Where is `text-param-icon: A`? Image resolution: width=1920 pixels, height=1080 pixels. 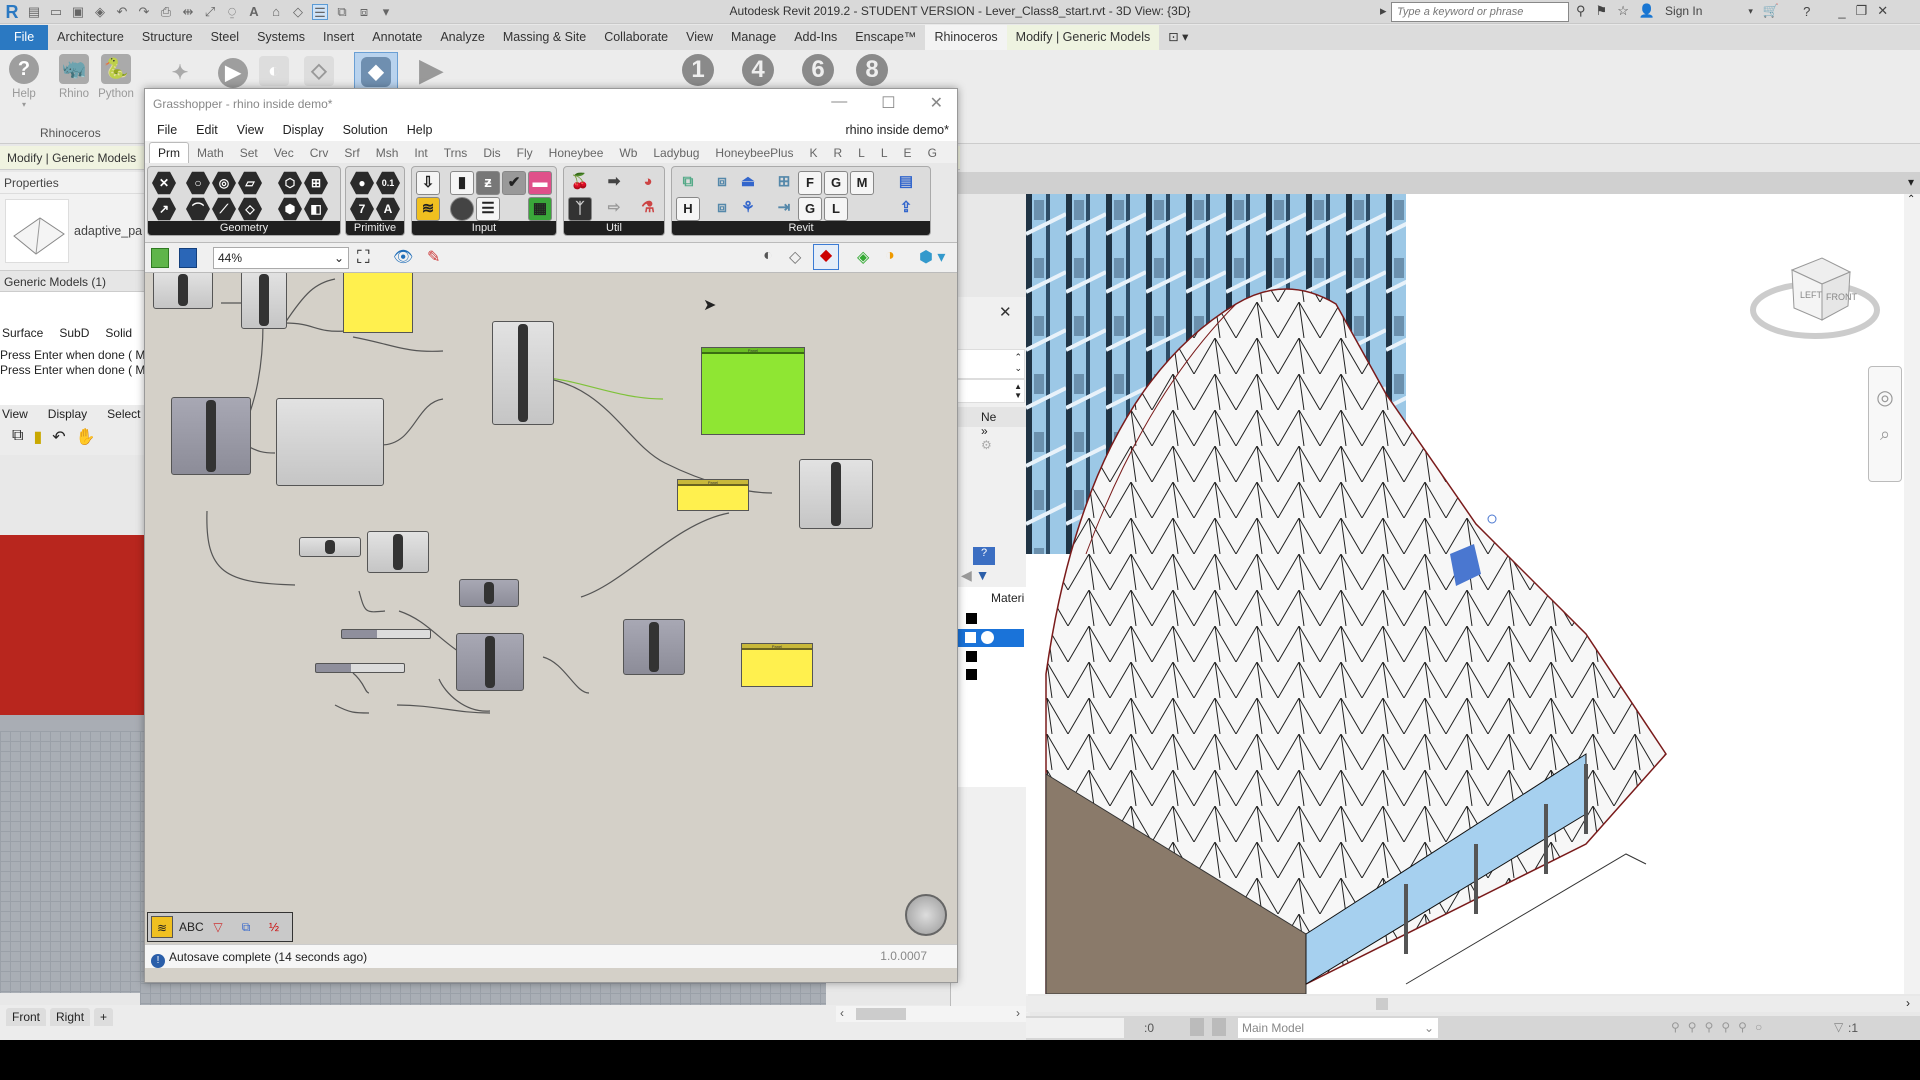
text-param-icon: A is located at coordinates (388, 209).